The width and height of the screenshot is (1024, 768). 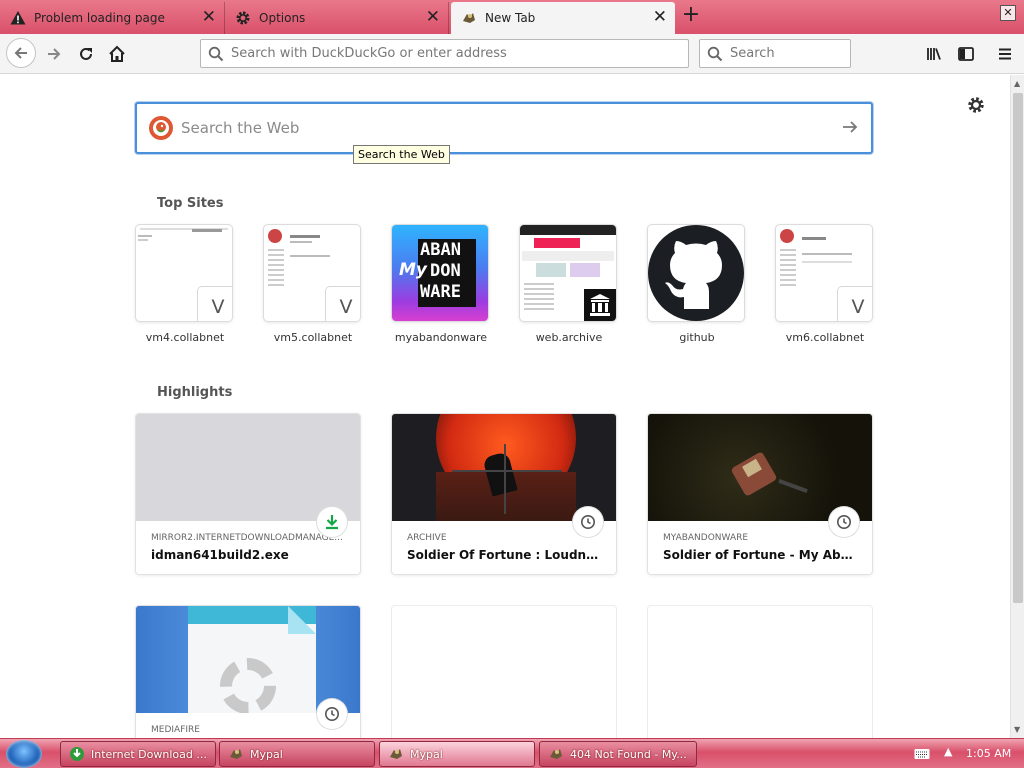 I want to click on scroll-up-icon: ▲, so click(x=1017, y=83).